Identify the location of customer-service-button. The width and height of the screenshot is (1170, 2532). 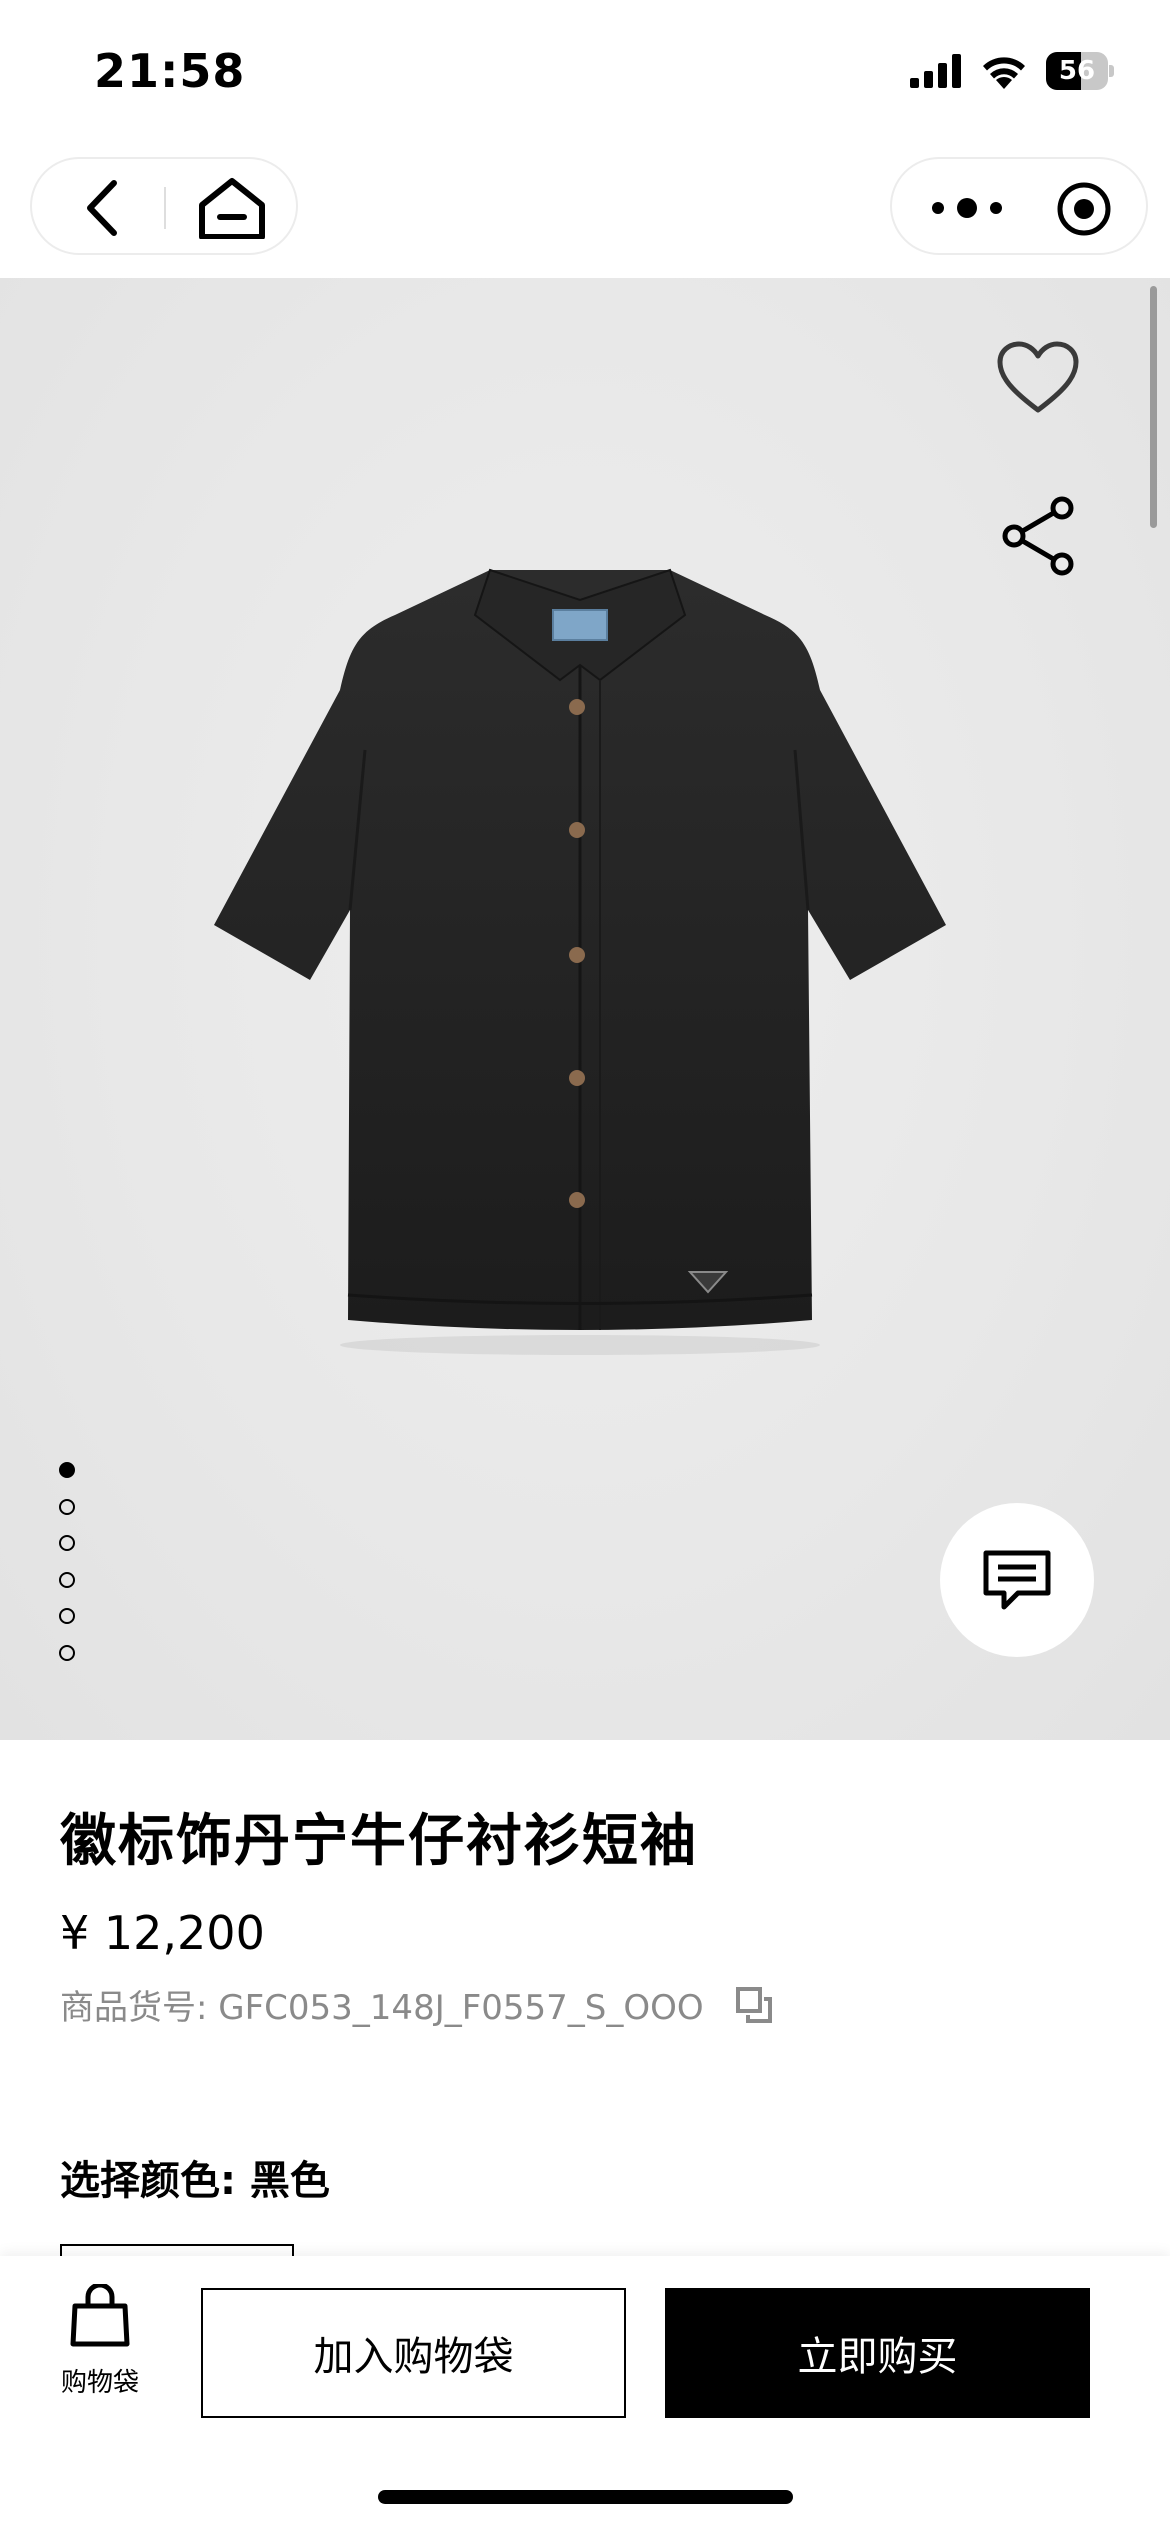
(1017, 1580).